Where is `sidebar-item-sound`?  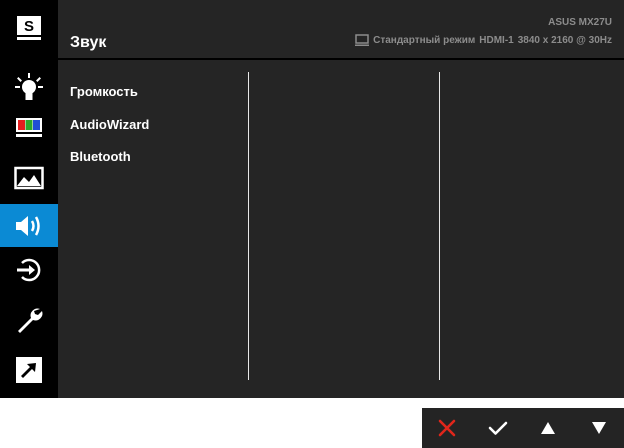 sidebar-item-sound is located at coordinates (29, 225).